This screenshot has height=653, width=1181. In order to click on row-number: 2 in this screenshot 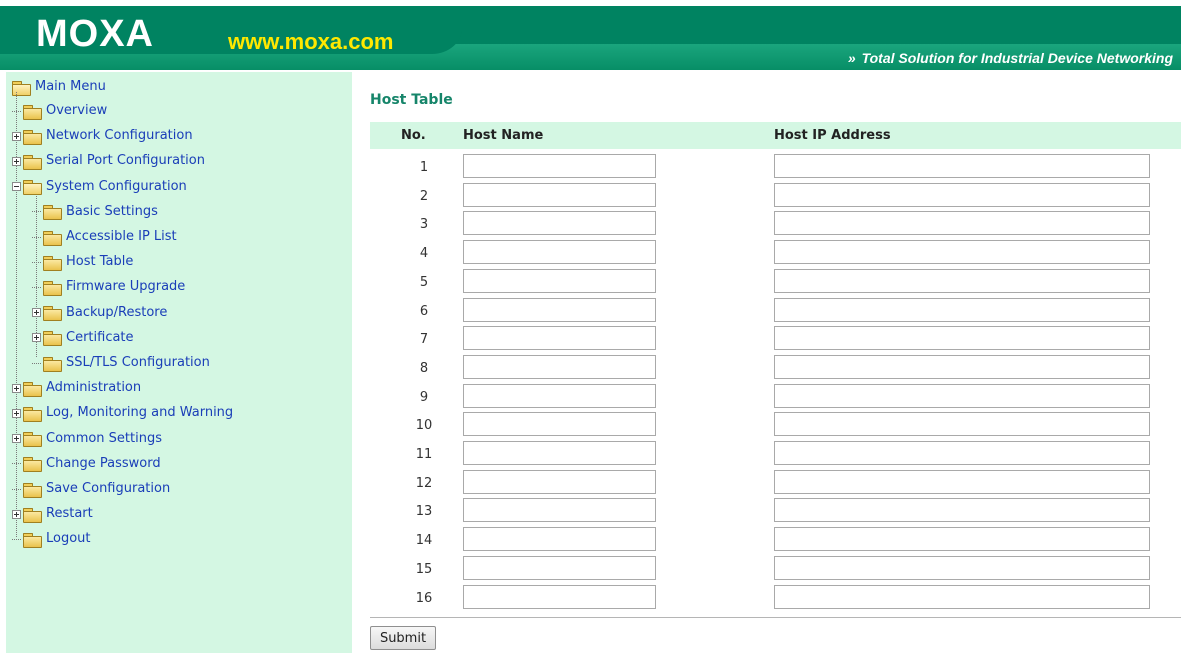, I will do `click(424, 196)`.